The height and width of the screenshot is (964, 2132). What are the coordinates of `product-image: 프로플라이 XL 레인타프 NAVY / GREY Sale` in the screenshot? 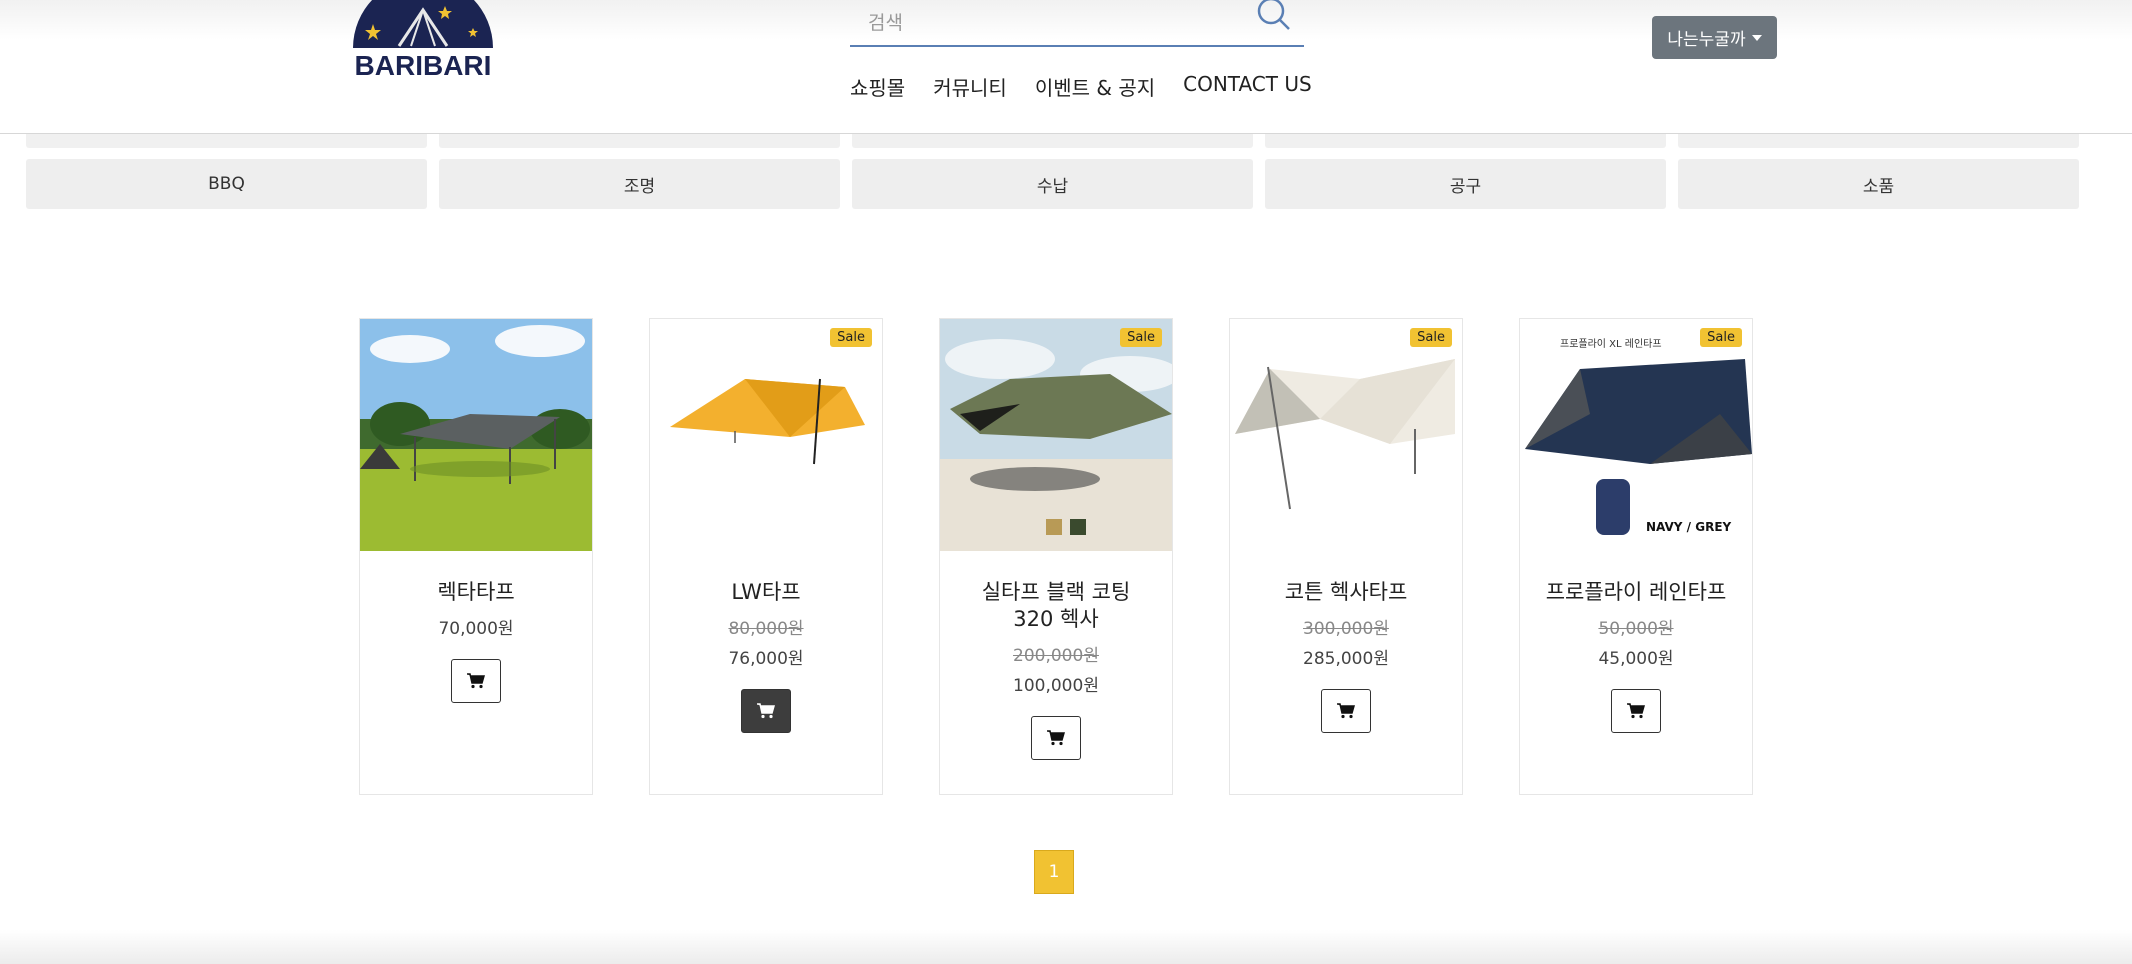 It's located at (1636, 435).